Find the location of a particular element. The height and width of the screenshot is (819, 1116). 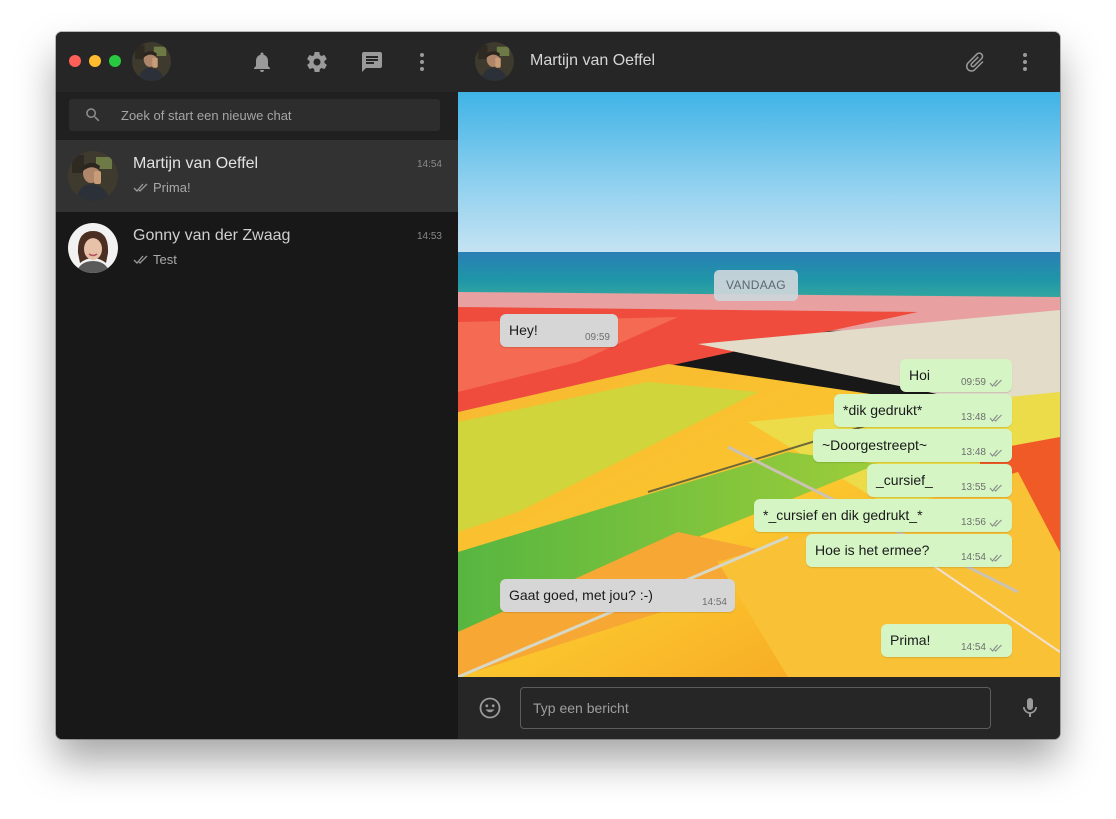

search-bar is located at coordinates (257, 116).